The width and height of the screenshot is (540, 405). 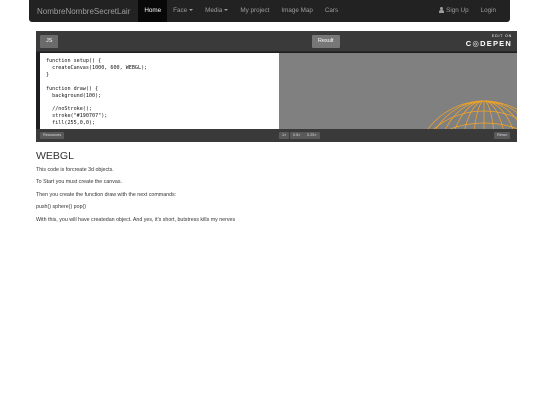 What do you see at coordinates (326, 41) in the screenshot?
I see `tab-result: Result` at bounding box center [326, 41].